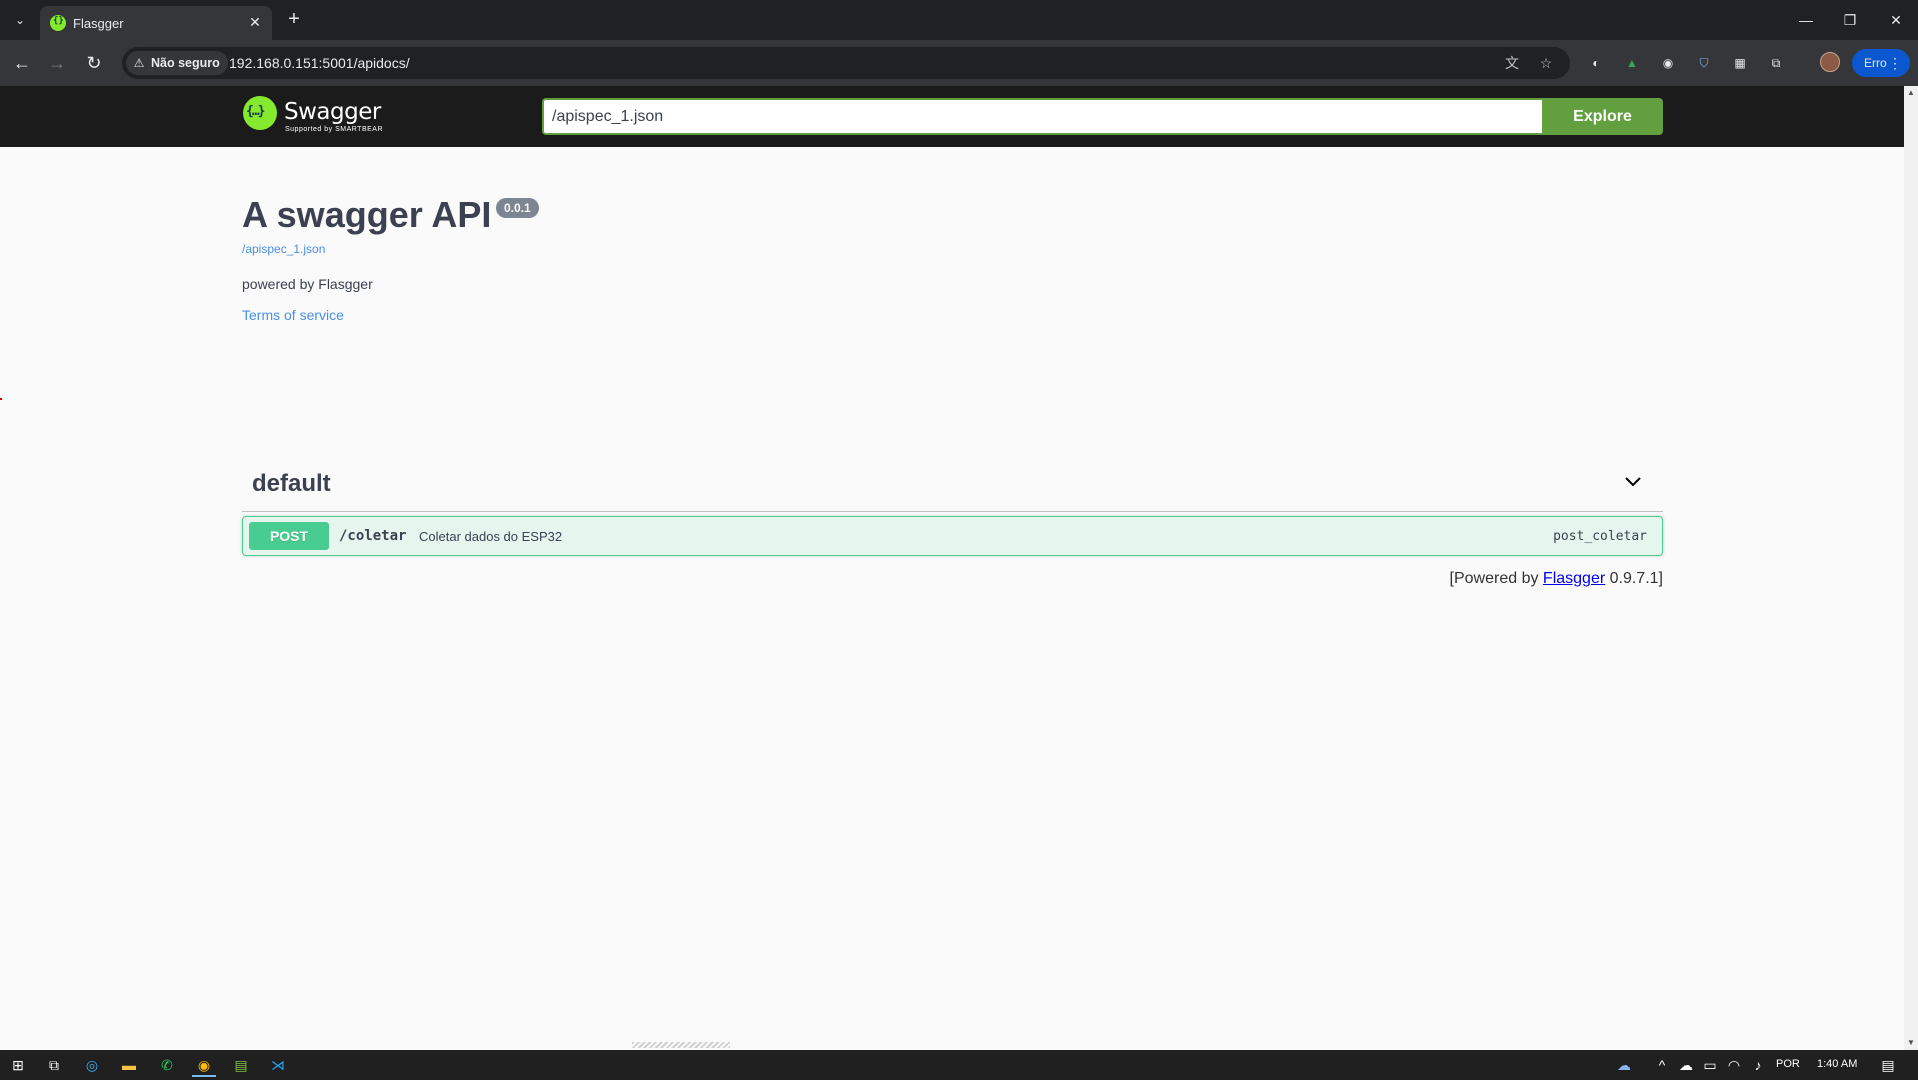  Describe the element at coordinates (1574, 578) in the screenshot. I see `flasgger-link: Flasgger` at that location.